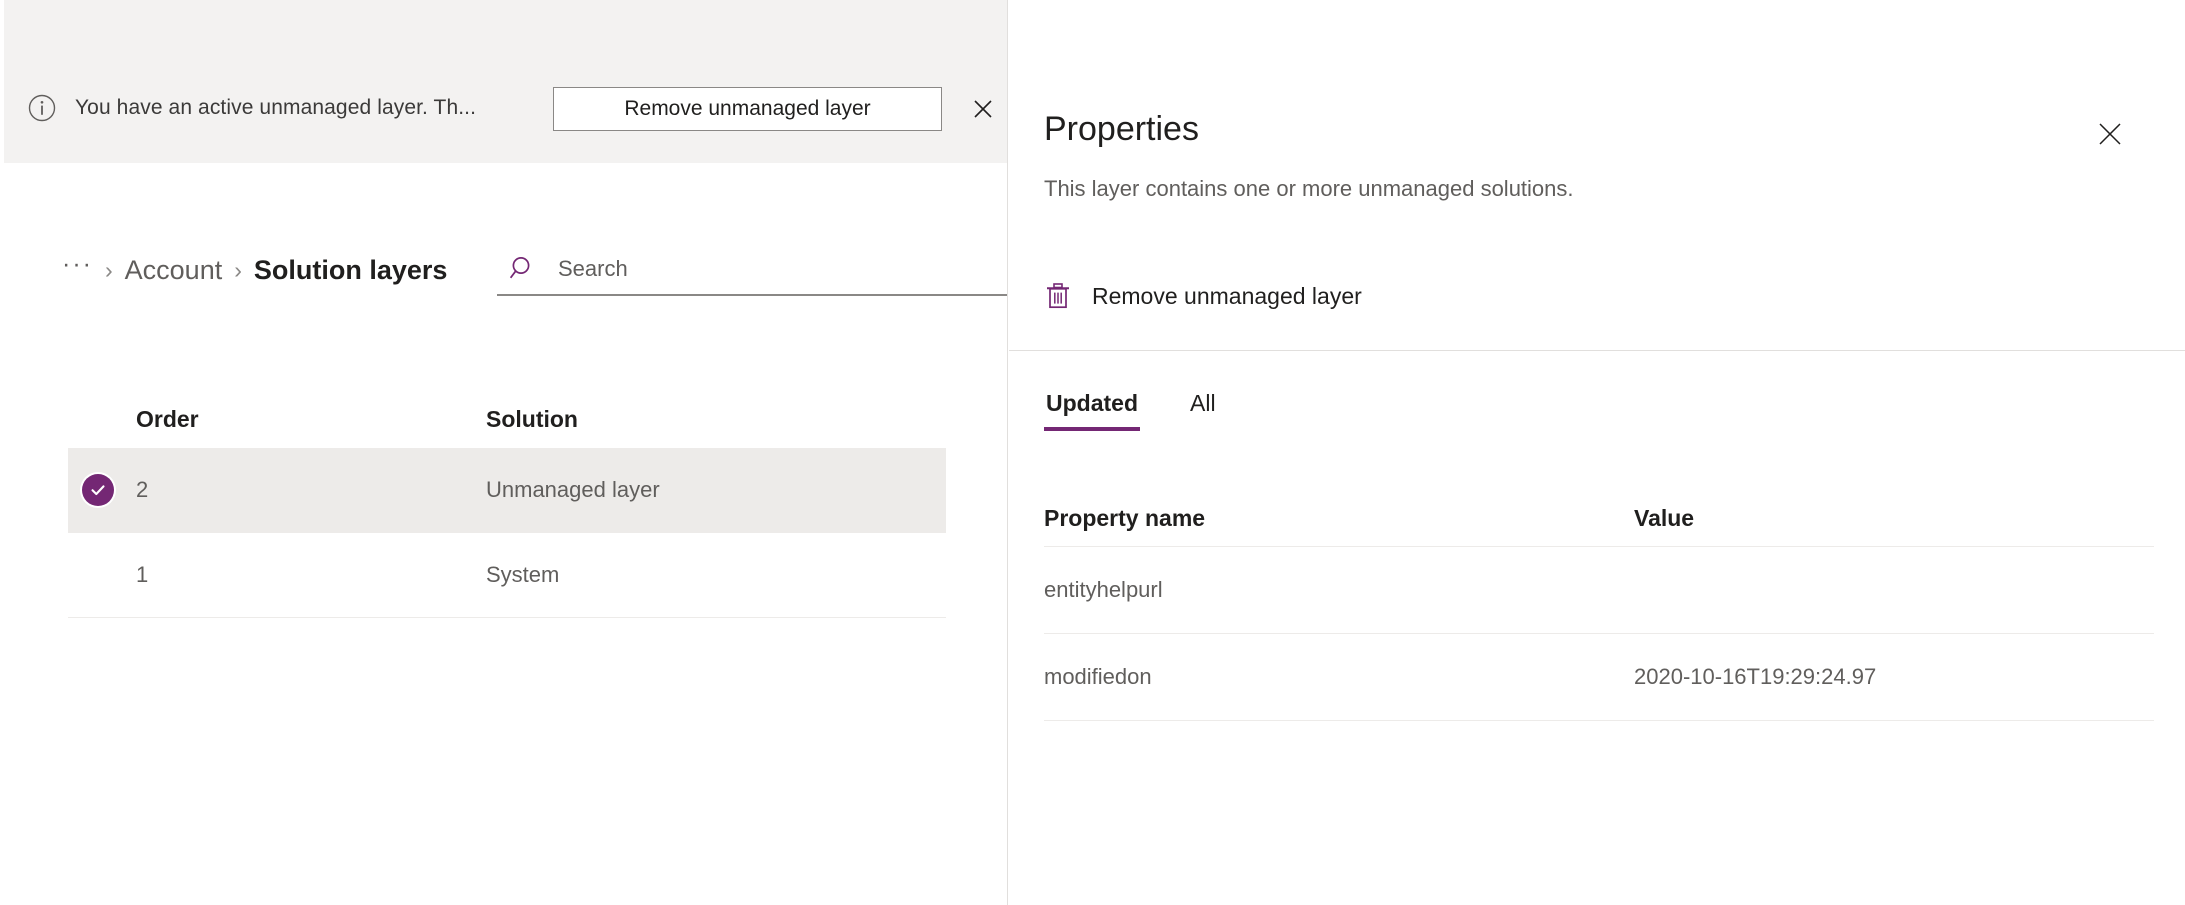  What do you see at coordinates (98, 490) in the screenshot?
I see `check-icon` at bounding box center [98, 490].